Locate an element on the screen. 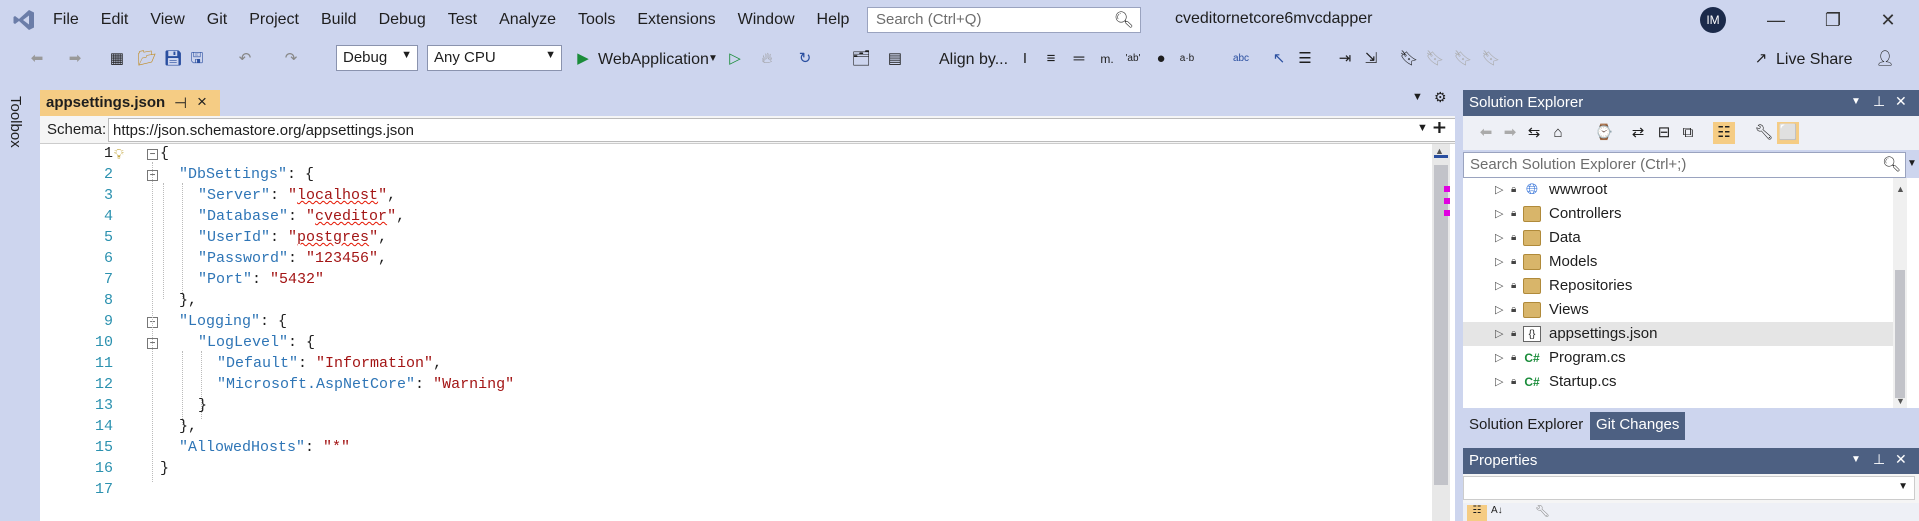 The height and width of the screenshot is (521, 1919). string-icon: 'ab' is located at coordinates (1133, 59).